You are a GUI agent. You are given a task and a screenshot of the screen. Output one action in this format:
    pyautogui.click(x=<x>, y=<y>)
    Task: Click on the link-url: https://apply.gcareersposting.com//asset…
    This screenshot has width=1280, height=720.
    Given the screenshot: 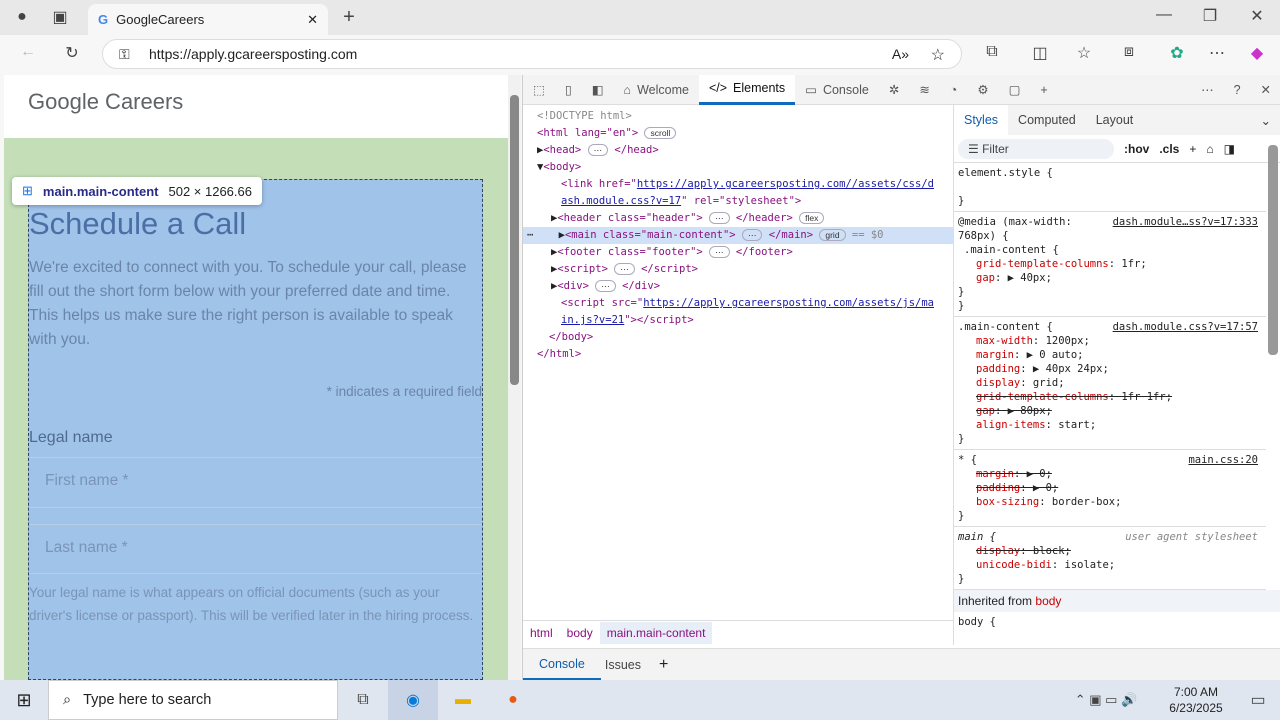 What is the action you would take?
    pyautogui.click(x=785, y=184)
    